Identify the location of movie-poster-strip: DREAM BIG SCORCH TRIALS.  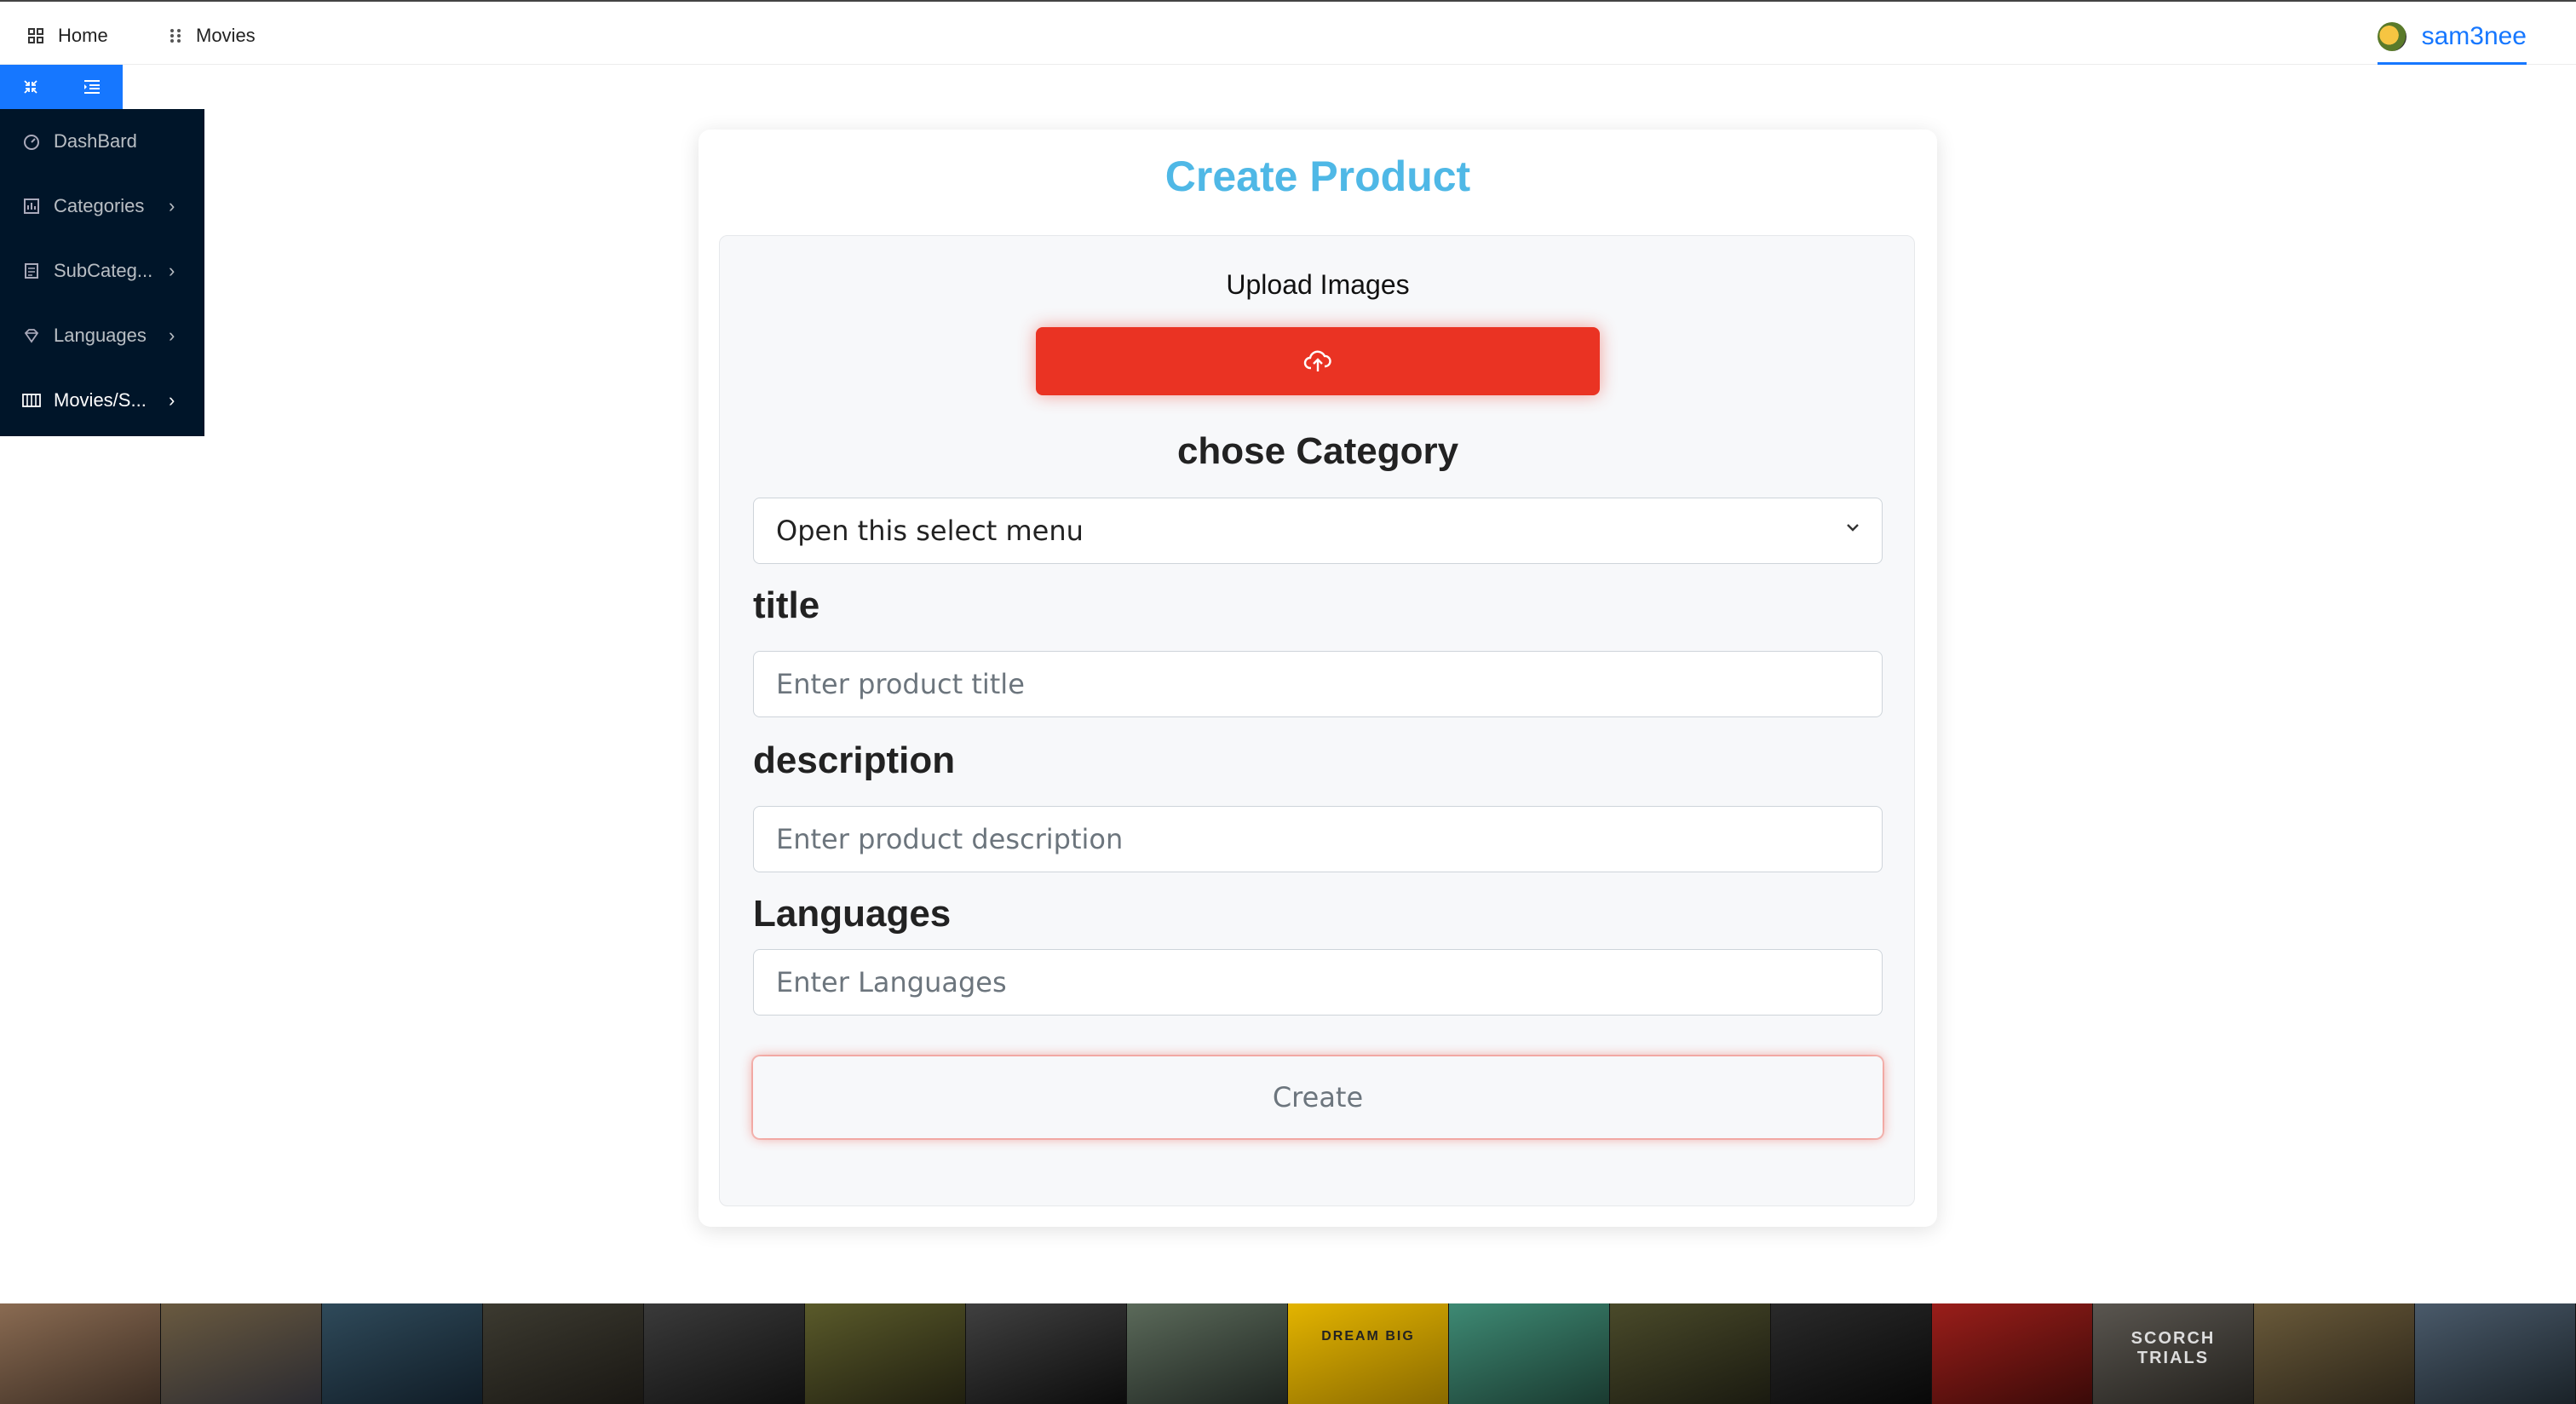
(1288, 1353).